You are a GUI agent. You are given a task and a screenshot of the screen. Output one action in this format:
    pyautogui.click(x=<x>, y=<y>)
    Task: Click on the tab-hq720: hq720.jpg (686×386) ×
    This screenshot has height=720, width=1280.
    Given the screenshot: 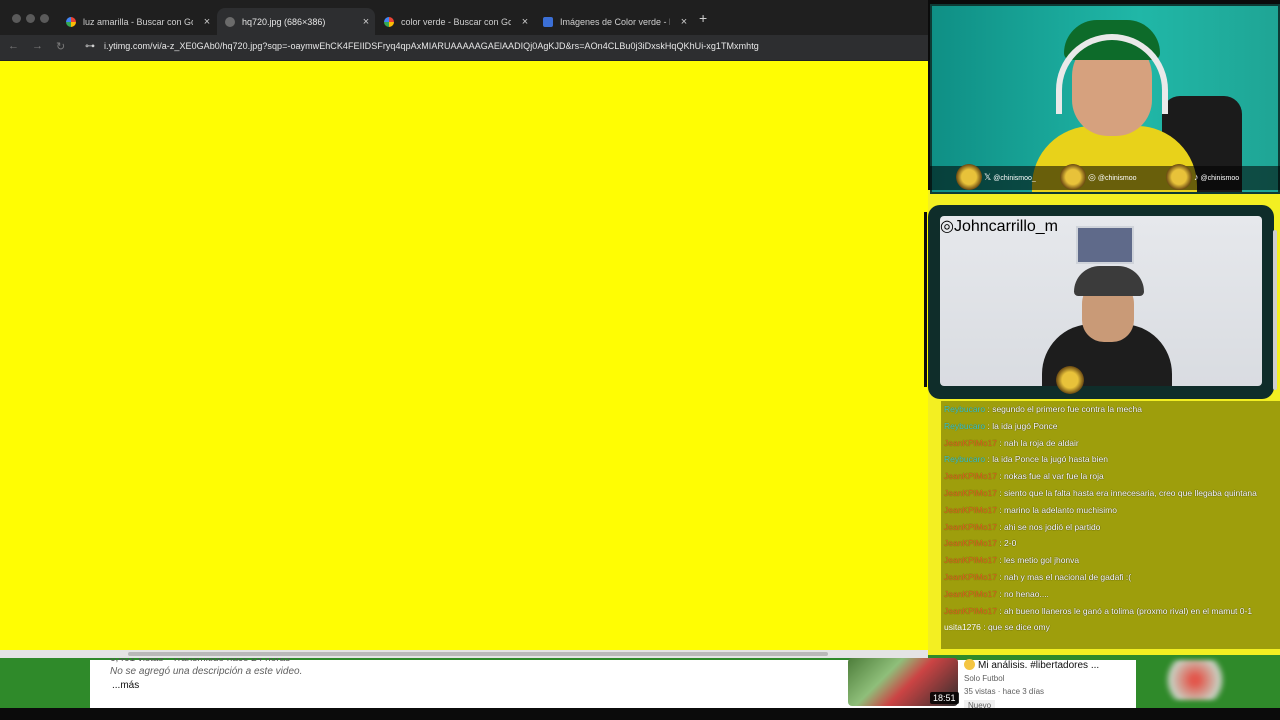 What is the action you would take?
    pyautogui.click(x=296, y=21)
    